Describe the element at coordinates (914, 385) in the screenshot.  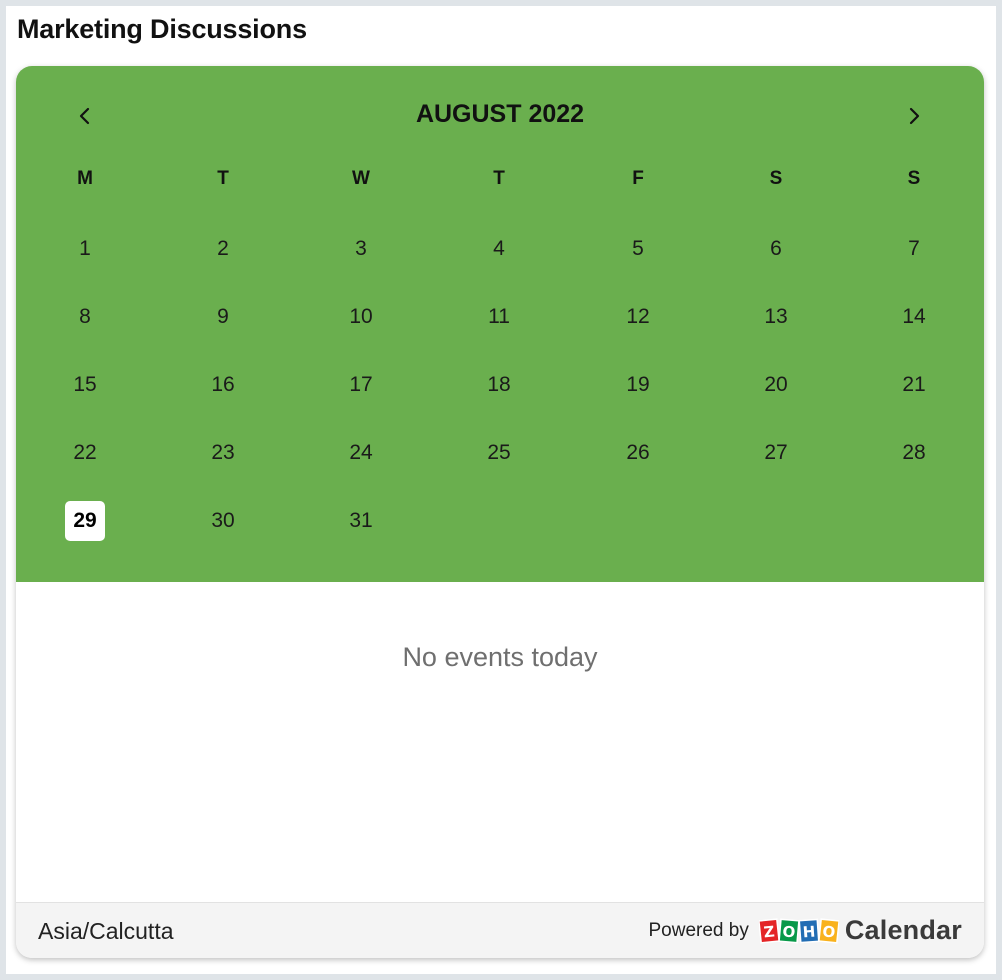
I see `day-cell: 21` at that location.